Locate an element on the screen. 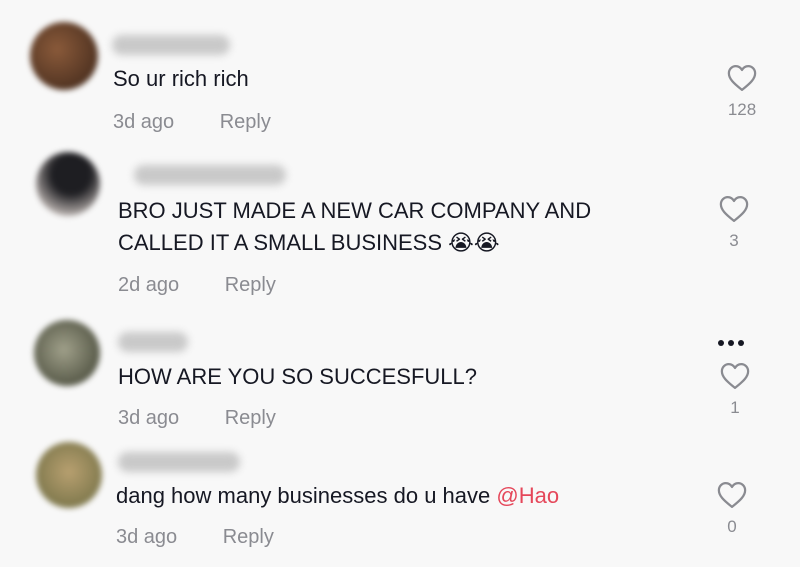  comment-text: So ur rich rich is located at coordinates (181, 78).